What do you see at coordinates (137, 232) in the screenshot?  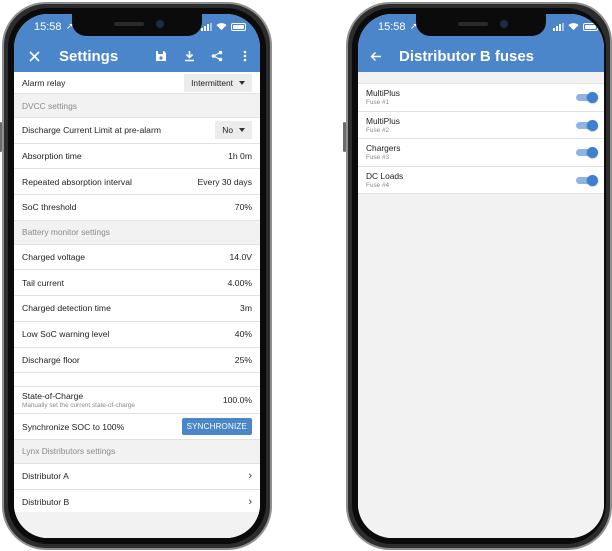 I see `battery-monitor-section-header: Battery monitor settings` at bounding box center [137, 232].